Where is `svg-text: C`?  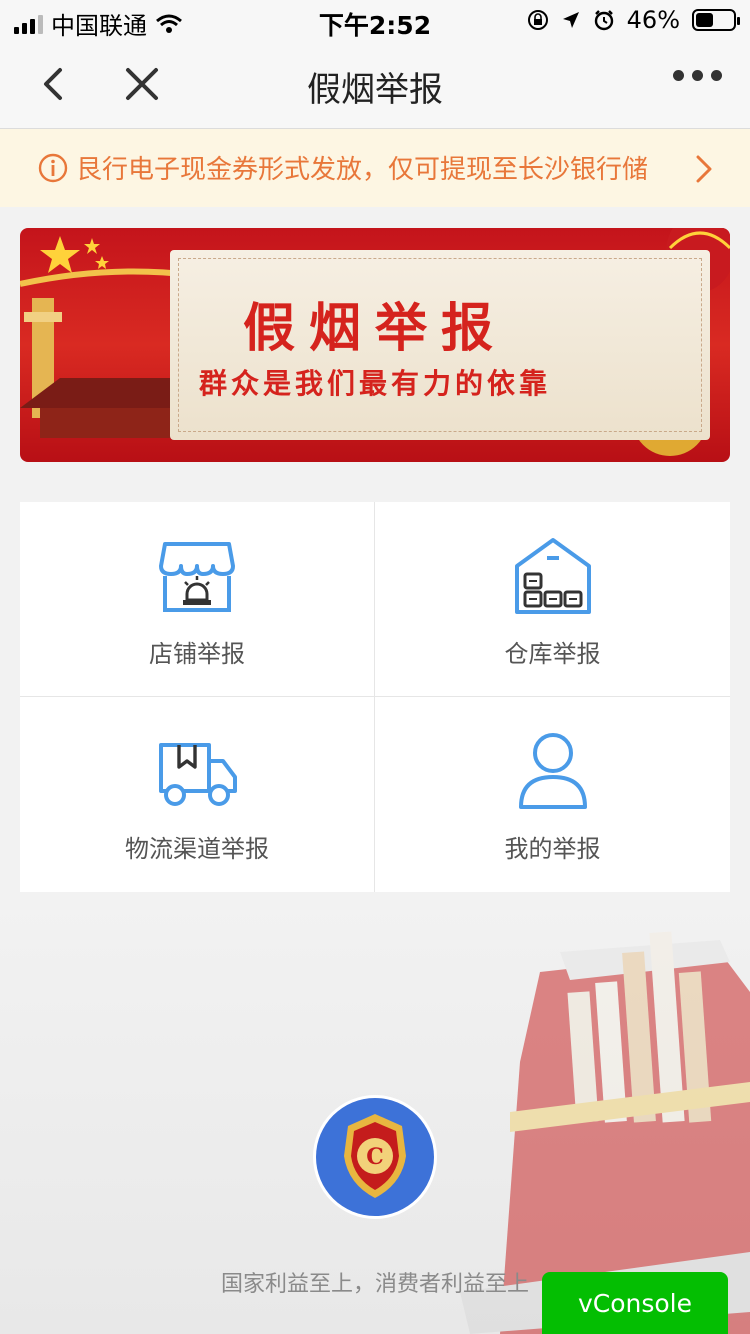
svg-text: C is located at coordinates (375, 1157).